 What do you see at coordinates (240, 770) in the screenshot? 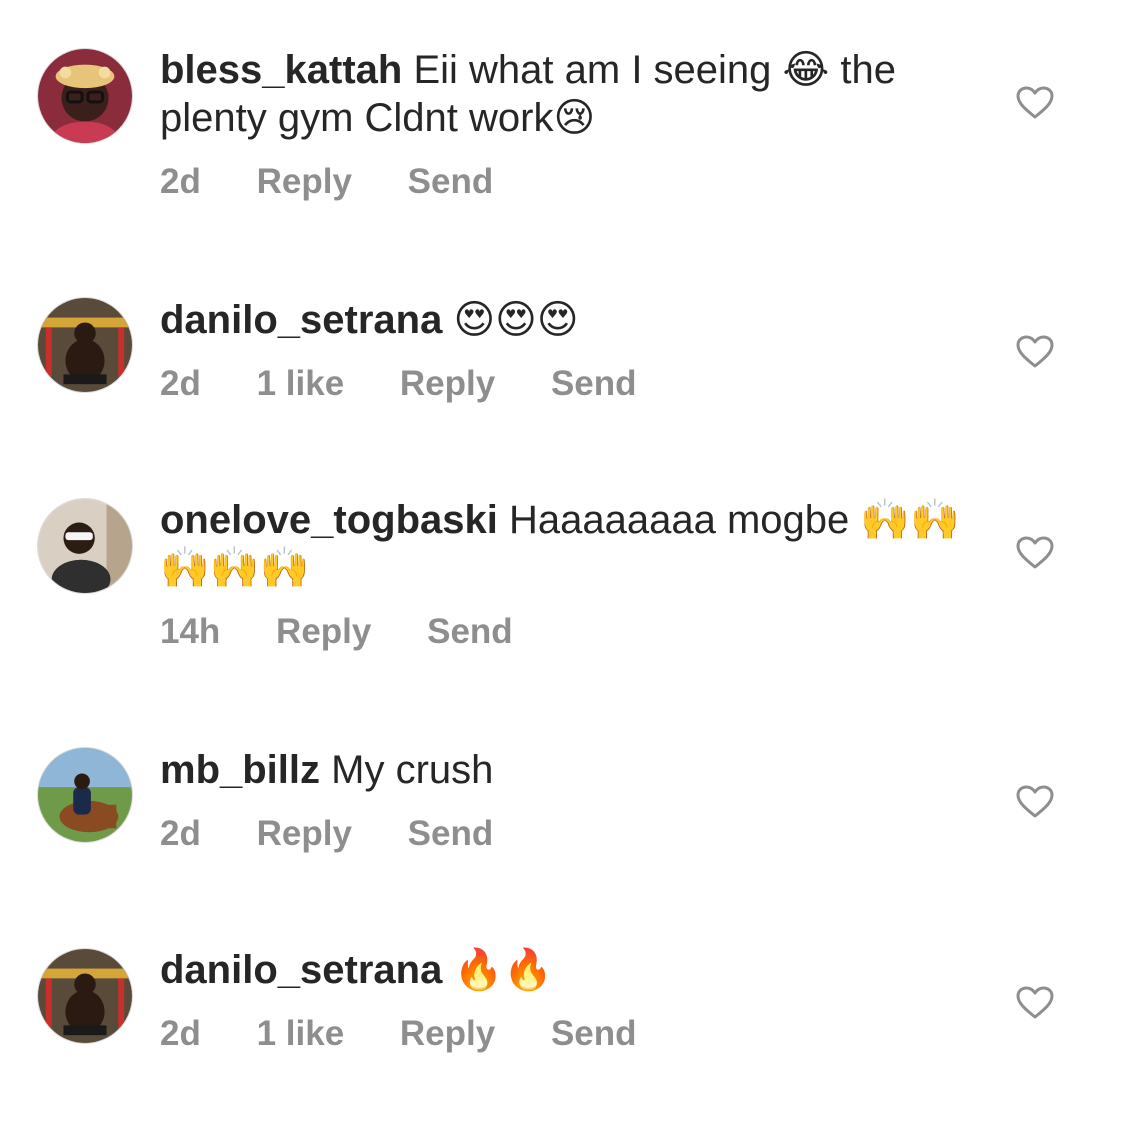
I see `comment-username: mb_billz` at bounding box center [240, 770].